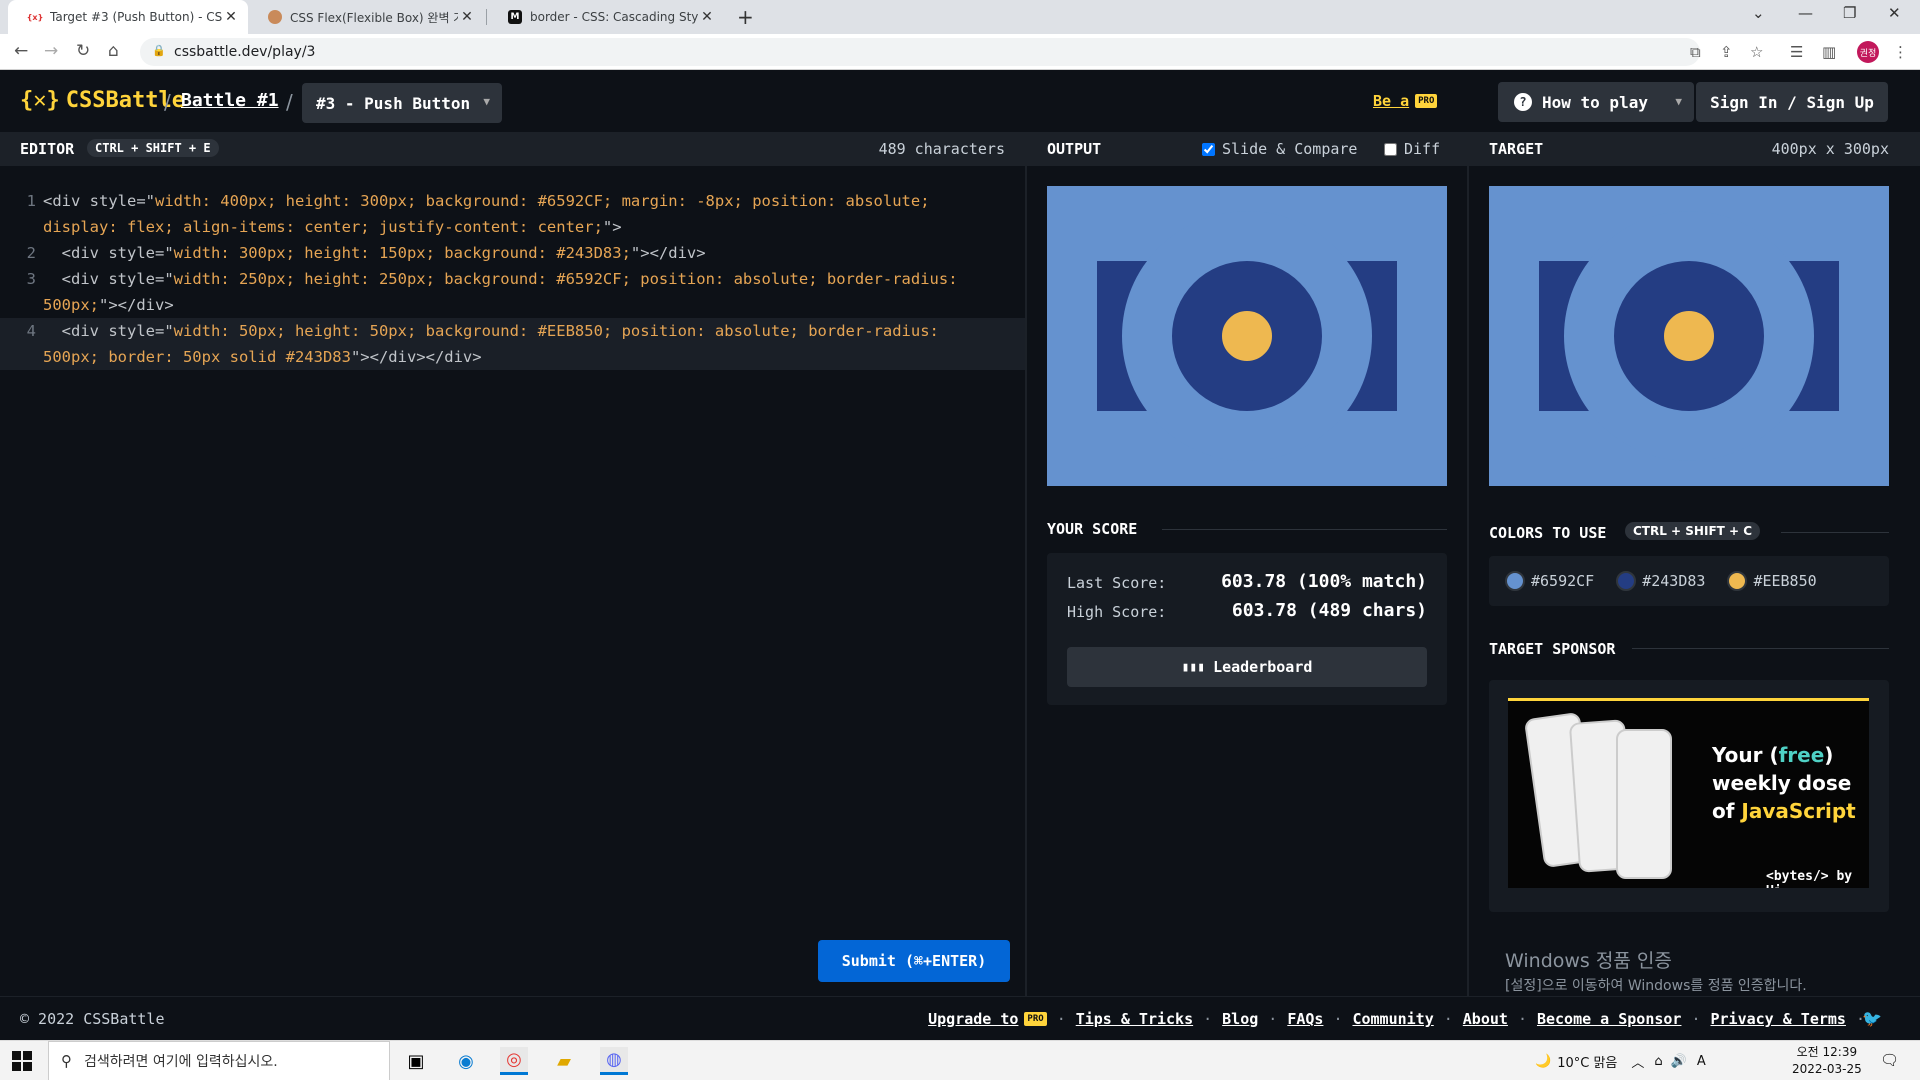  What do you see at coordinates (1778, 1019) in the screenshot?
I see `footer-link-privacy: Privacy & Terms` at bounding box center [1778, 1019].